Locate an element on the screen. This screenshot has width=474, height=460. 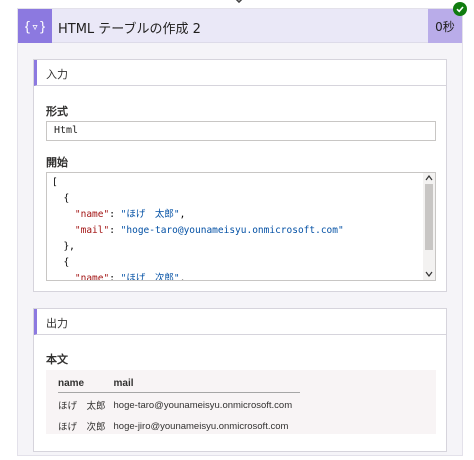
curly-braces-icon: {▿} is located at coordinates (35, 26).